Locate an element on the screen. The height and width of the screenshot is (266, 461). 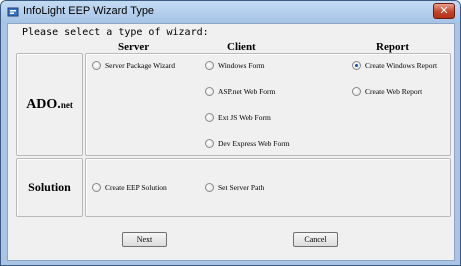
ado-label-main: ADO. is located at coordinates (43, 104).